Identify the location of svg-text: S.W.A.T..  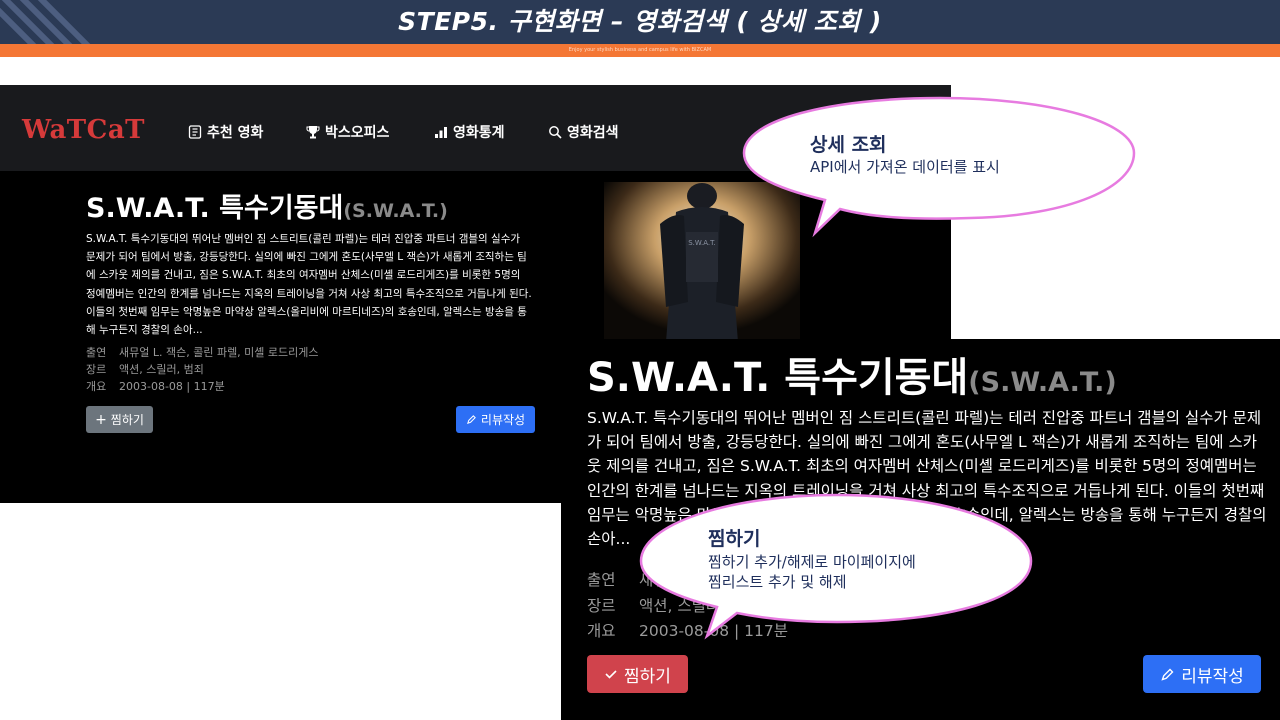
(702, 243).